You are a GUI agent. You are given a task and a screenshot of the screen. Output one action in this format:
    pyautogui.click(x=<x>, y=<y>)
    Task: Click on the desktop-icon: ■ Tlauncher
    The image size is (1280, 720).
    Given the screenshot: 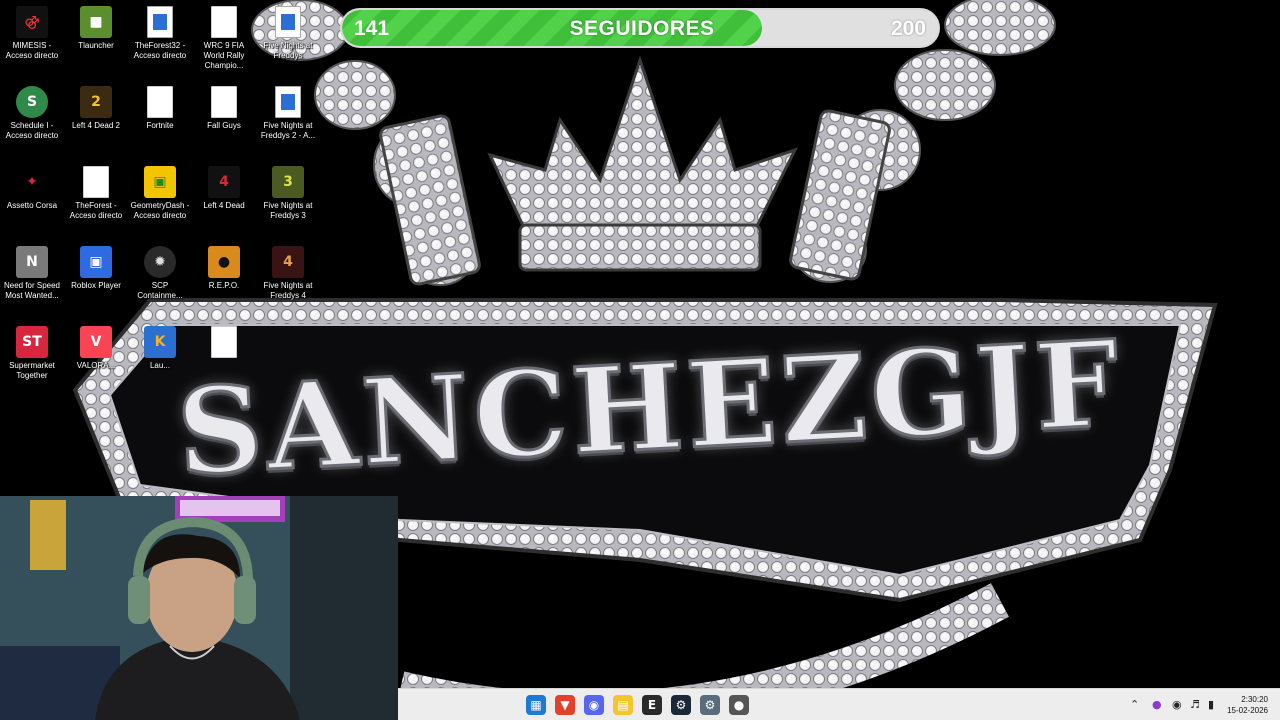 What is the action you would take?
    pyautogui.click(x=96, y=41)
    